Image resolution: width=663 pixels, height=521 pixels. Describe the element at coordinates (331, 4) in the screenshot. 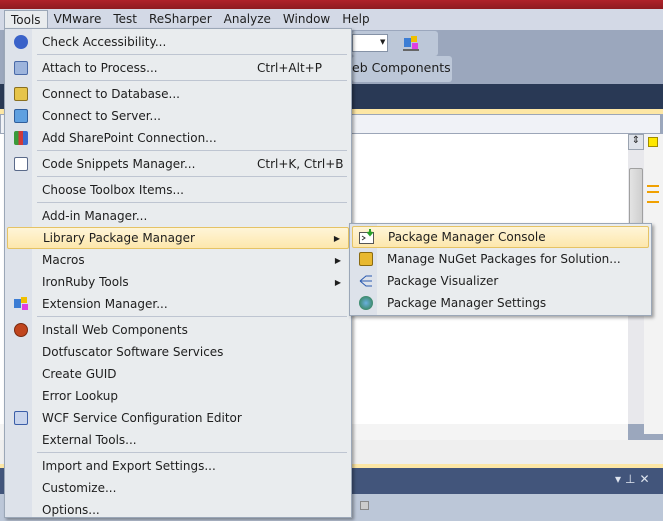

I see `title-bar` at that location.